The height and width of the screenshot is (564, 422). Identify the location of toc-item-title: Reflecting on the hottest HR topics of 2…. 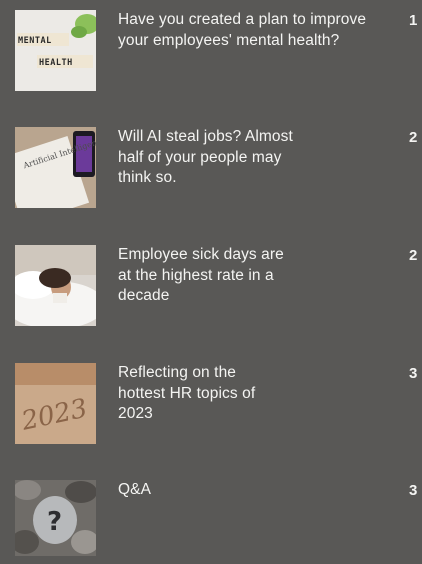
(193, 394).